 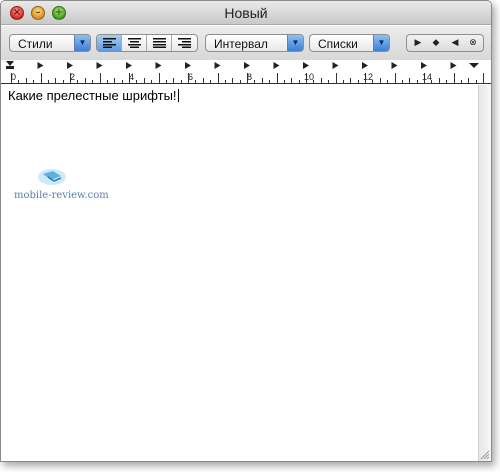 What do you see at coordinates (418, 43) in the screenshot?
I see `left-tab-icon: ▶` at bounding box center [418, 43].